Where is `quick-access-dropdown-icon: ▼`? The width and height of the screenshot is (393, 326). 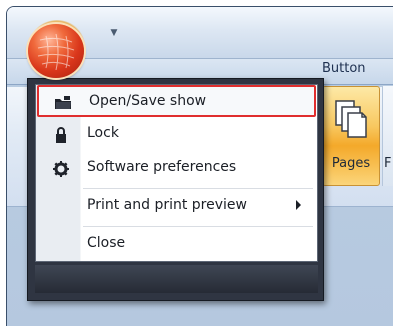 quick-access-dropdown-icon: ▼ is located at coordinates (114, 33).